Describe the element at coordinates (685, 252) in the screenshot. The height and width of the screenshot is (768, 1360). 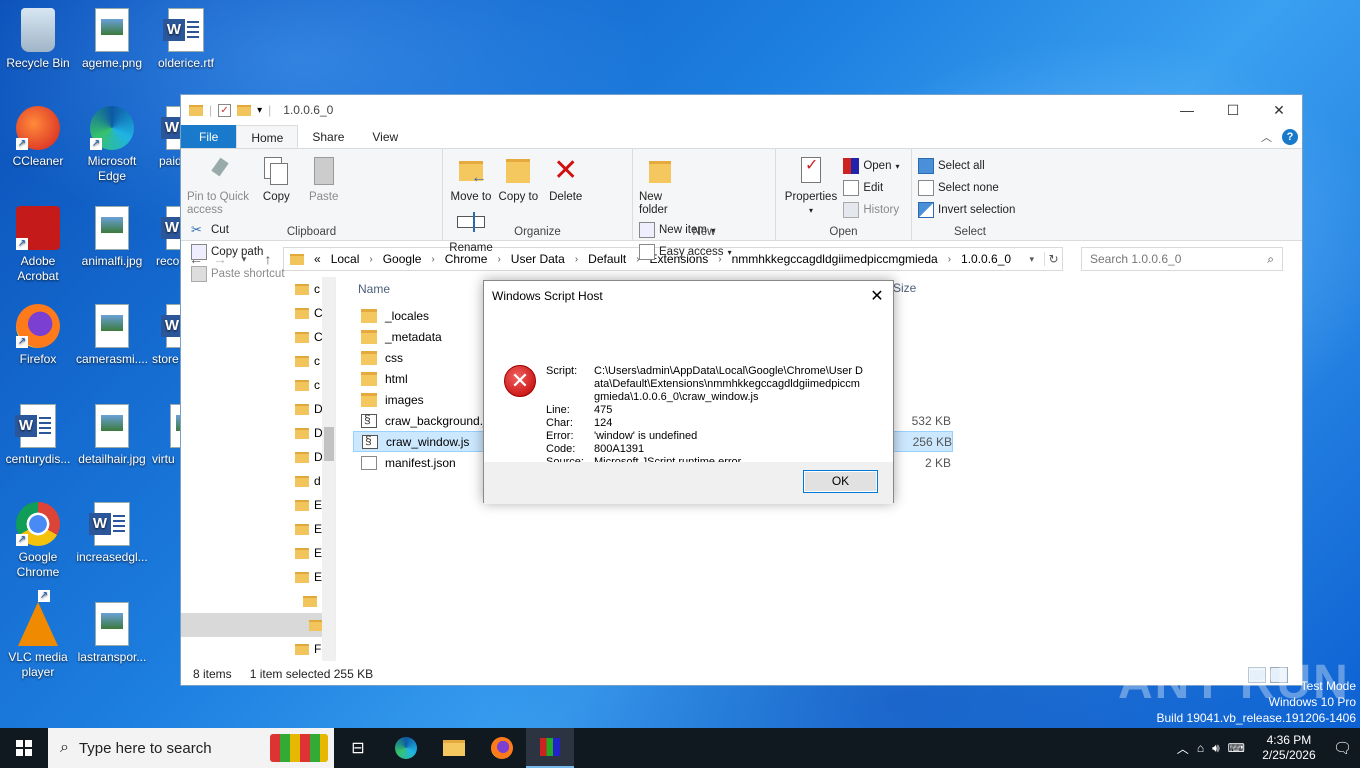
I see `easy-access-button: Easy access ▾` at that location.